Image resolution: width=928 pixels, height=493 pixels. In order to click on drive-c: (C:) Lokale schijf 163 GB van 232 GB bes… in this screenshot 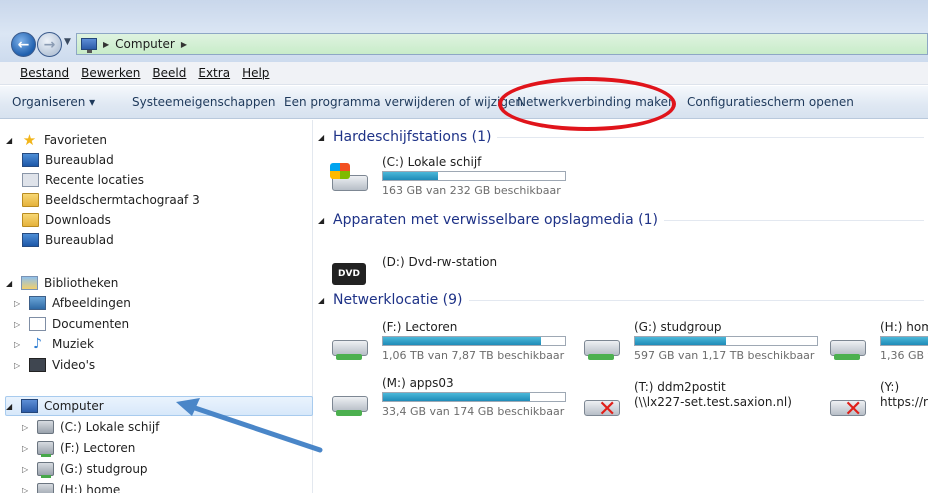, I will do `click(458, 176)`.